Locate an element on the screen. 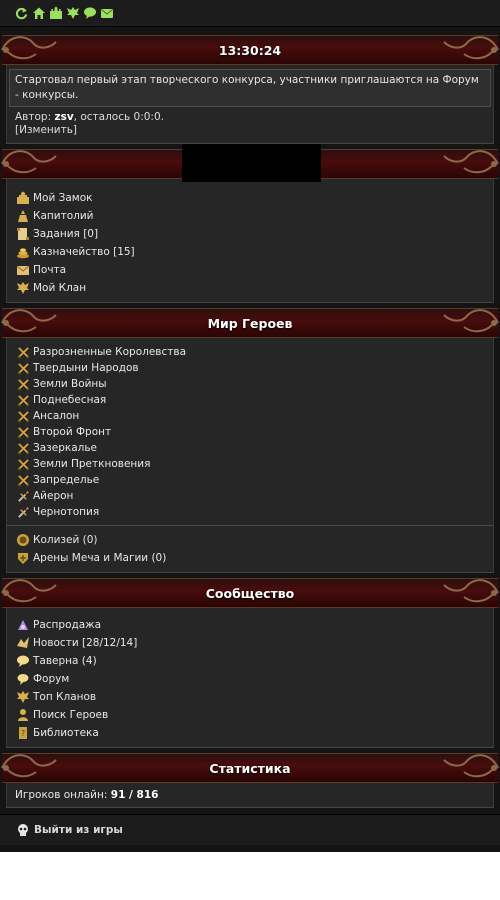 The width and height of the screenshot is (500, 900). realm-item: Второй Фронт is located at coordinates (250, 432).